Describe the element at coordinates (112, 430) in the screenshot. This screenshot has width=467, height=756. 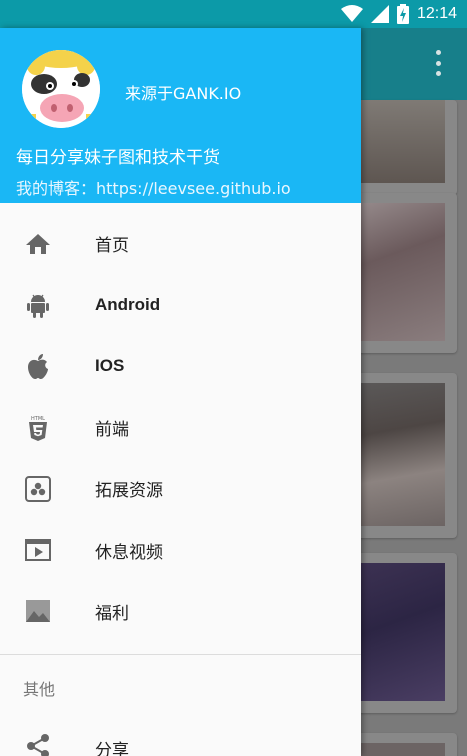
I see `menu-label: 前端` at that location.